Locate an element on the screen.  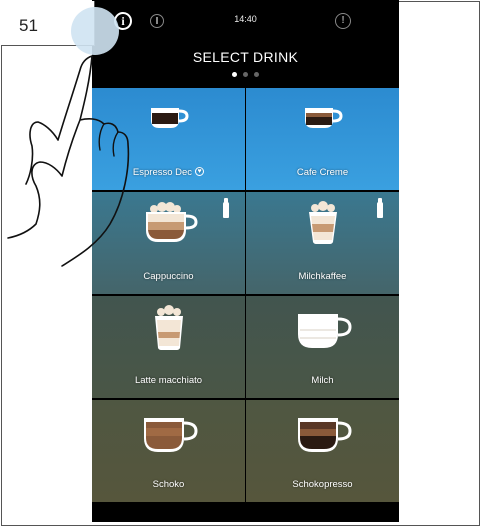
milchkaffee-glass-icon is located at coordinates (322, 222).